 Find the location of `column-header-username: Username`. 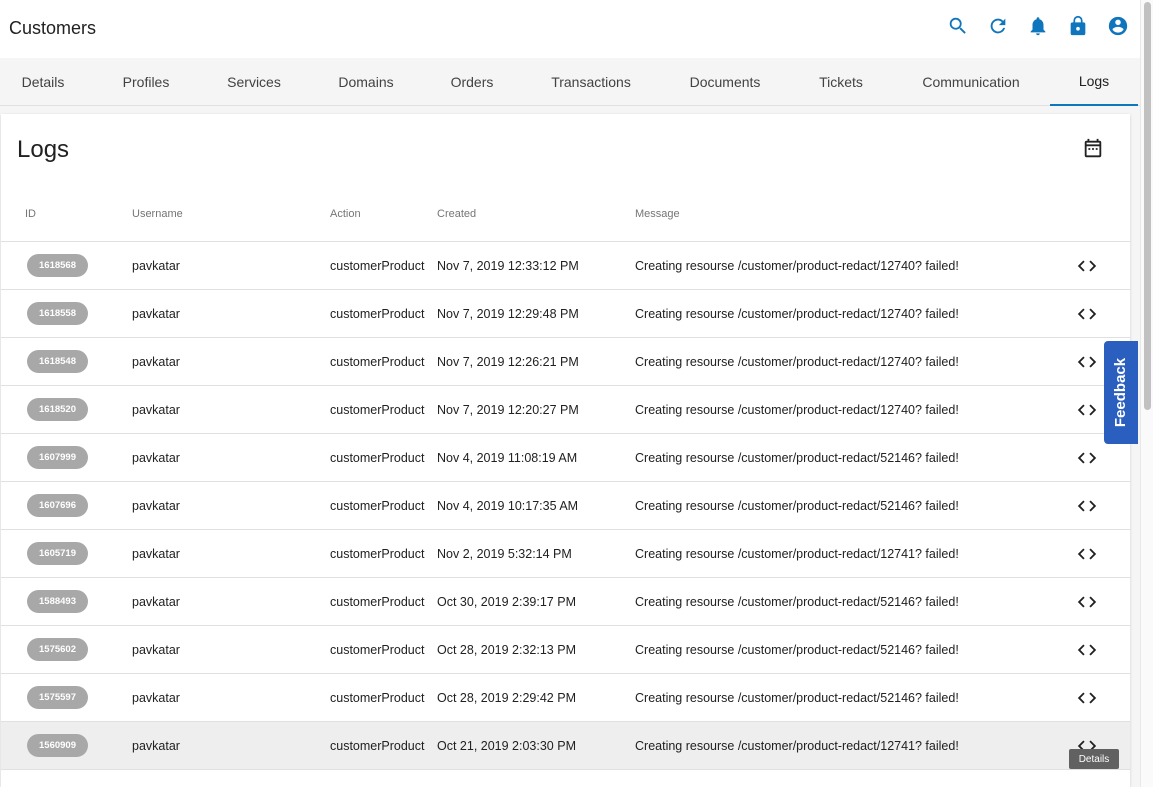

column-header-username: Username is located at coordinates (157, 214).